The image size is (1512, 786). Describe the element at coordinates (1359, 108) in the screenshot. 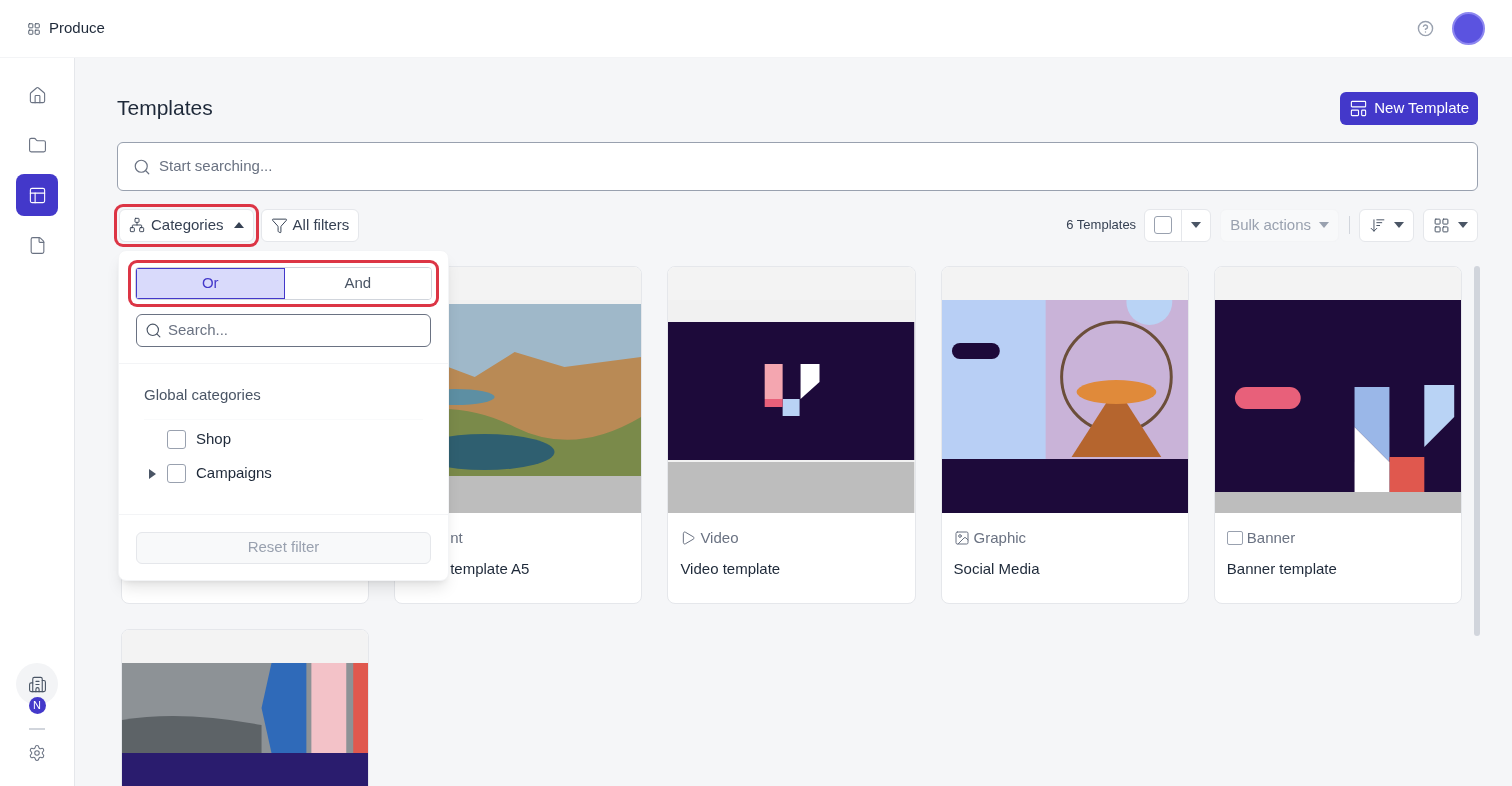

I see `template-icon` at that location.